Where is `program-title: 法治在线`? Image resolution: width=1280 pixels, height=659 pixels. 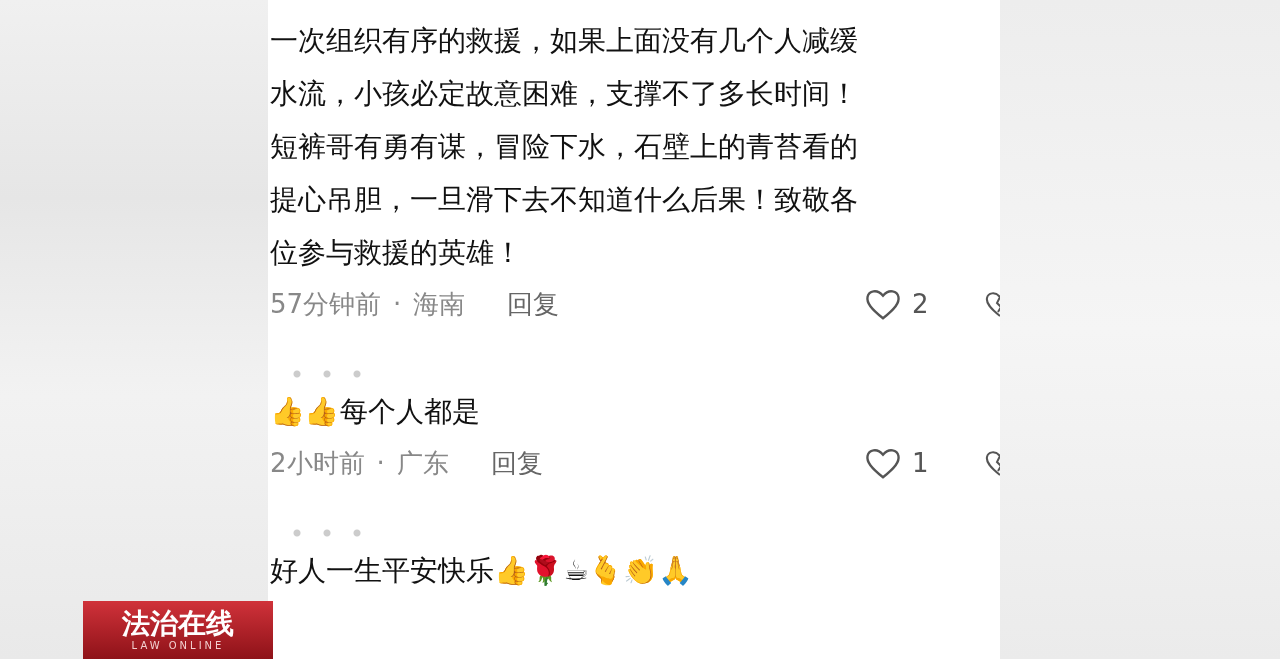
program-title: 法治在线 is located at coordinates (178, 624).